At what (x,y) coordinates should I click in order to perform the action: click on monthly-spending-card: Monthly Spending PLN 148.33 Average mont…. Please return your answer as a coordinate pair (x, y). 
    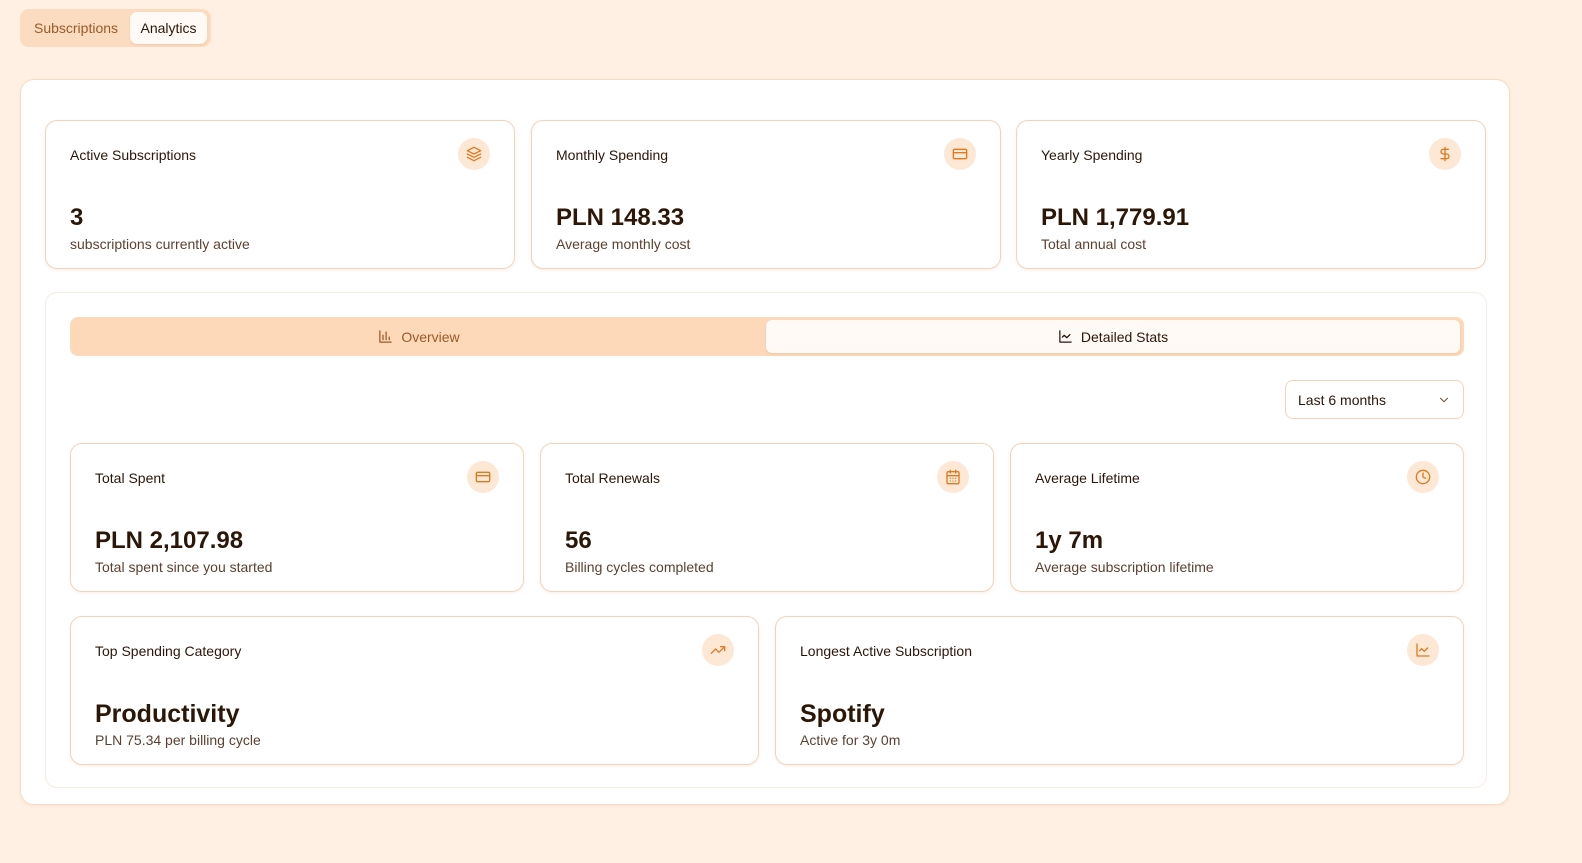
    Looking at the image, I should click on (766, 194).